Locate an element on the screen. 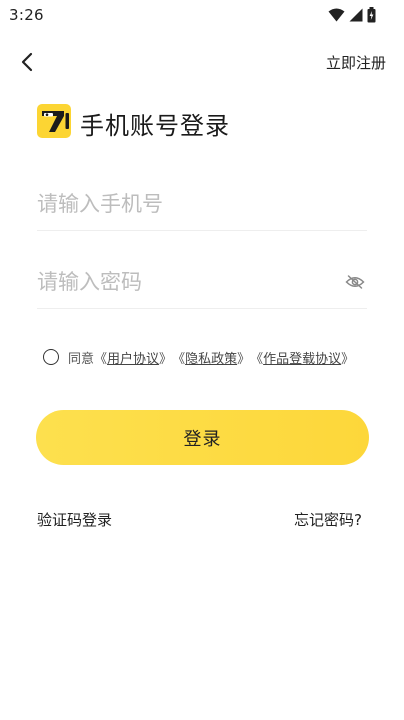 This screenshot has width=404, height=720. password-input is located at coordinates (187, 282).